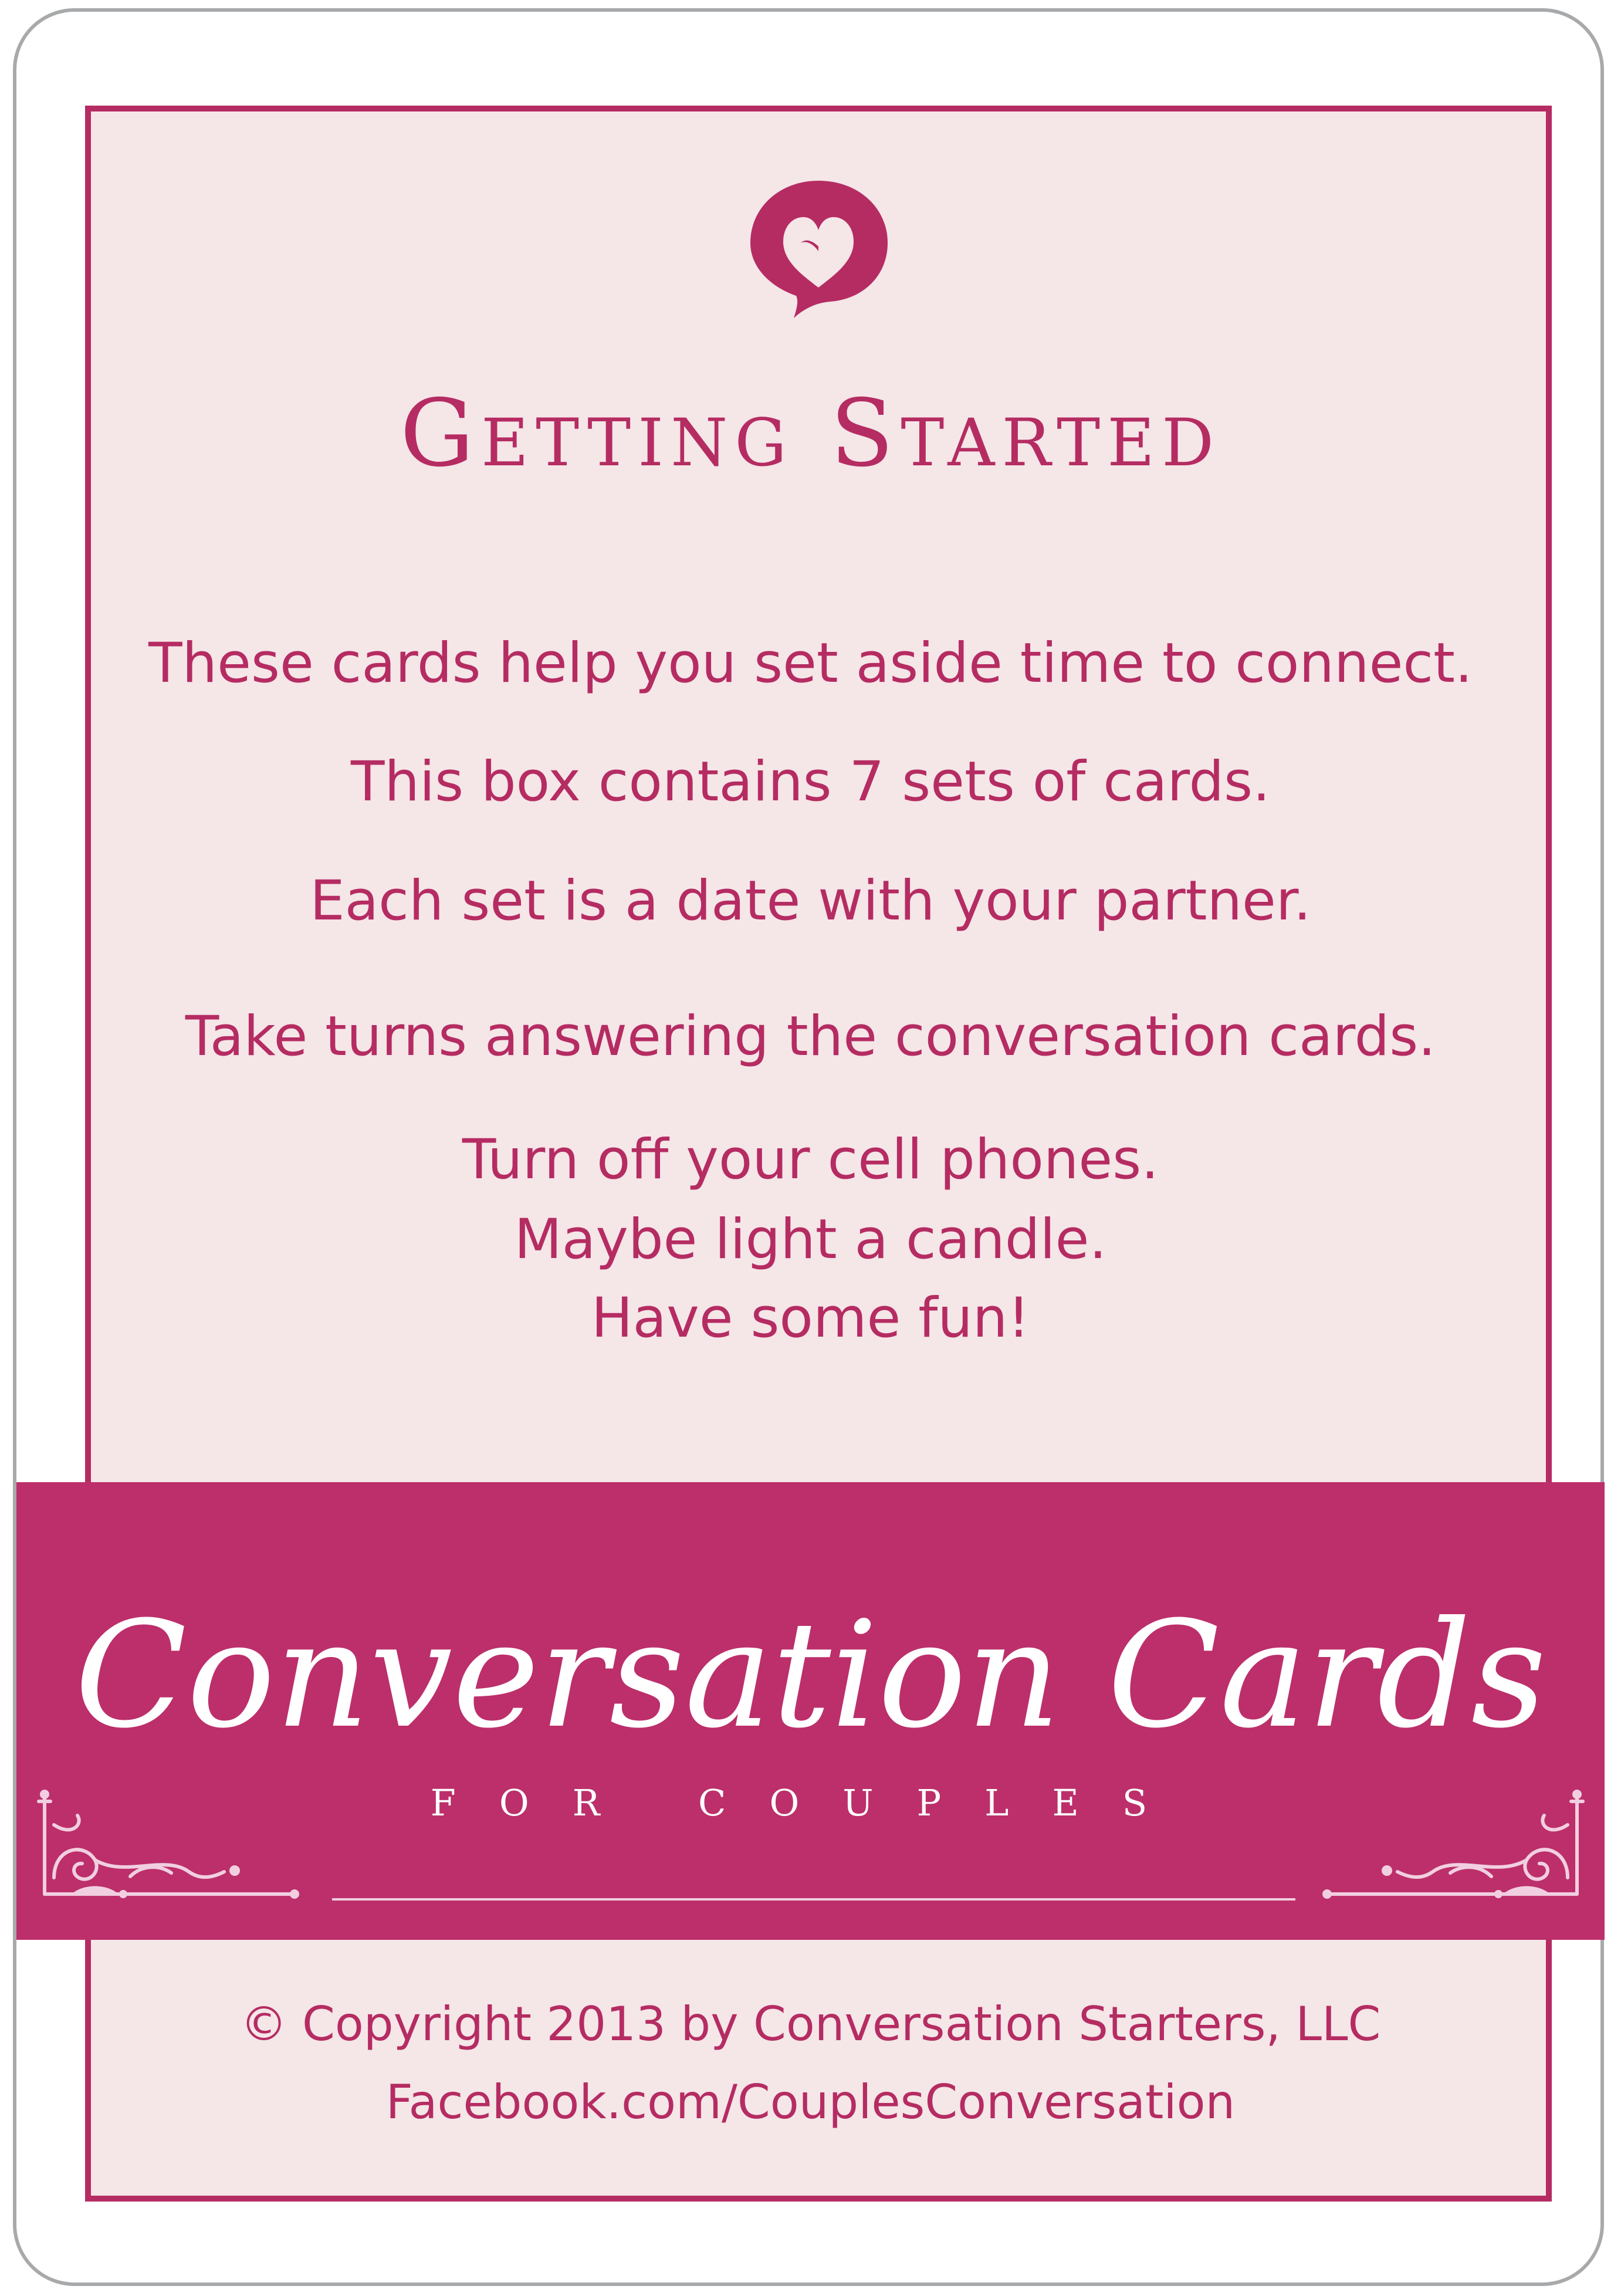 The image size is (1621, 2296). Describe the element at coordinates (813, 1899) in the screenshot. I see `band-divider` at that location.